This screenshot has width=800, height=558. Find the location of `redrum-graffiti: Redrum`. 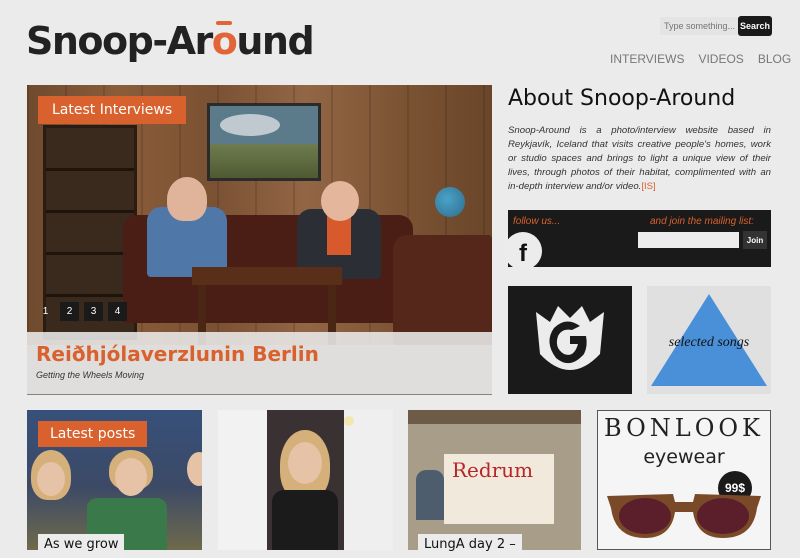

redrum-graffiti: Redrum is located at coordinates (493, 470).